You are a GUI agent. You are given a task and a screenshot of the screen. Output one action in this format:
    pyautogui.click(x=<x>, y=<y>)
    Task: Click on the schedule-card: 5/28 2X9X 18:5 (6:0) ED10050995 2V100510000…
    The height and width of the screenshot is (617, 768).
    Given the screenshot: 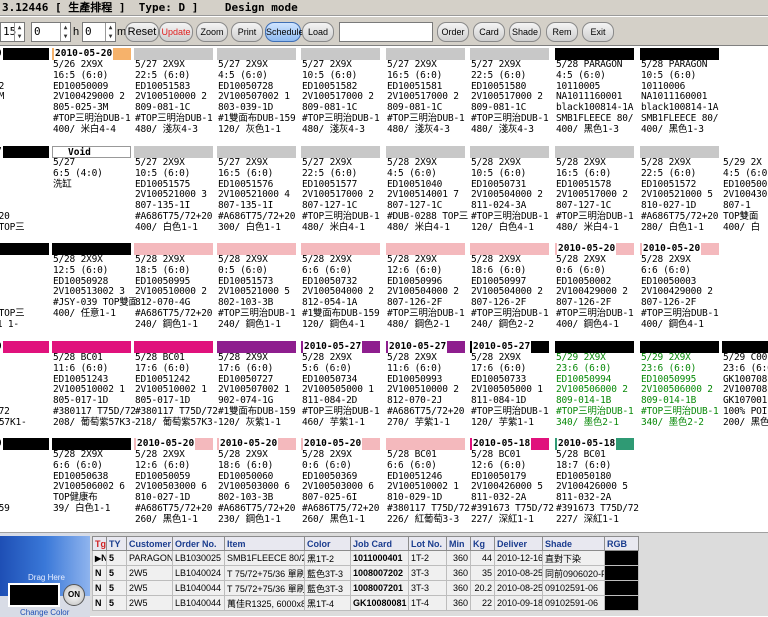 What is the action you would take?
    pyautogui.click(x=176, y=291)
    